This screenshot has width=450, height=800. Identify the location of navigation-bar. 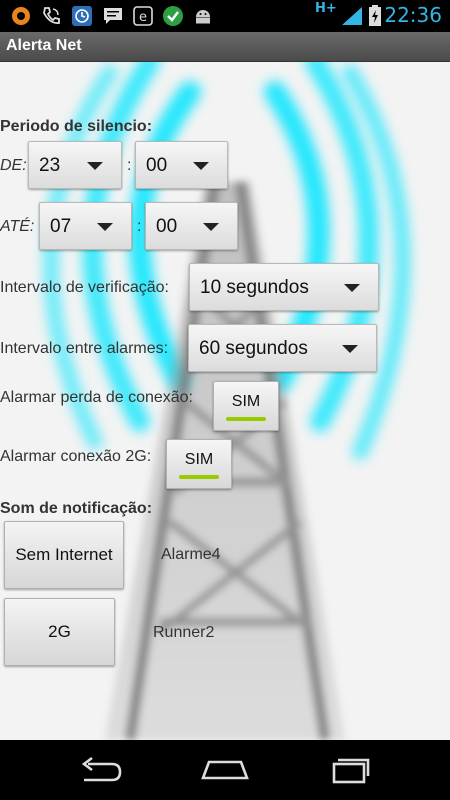
(225, 770).